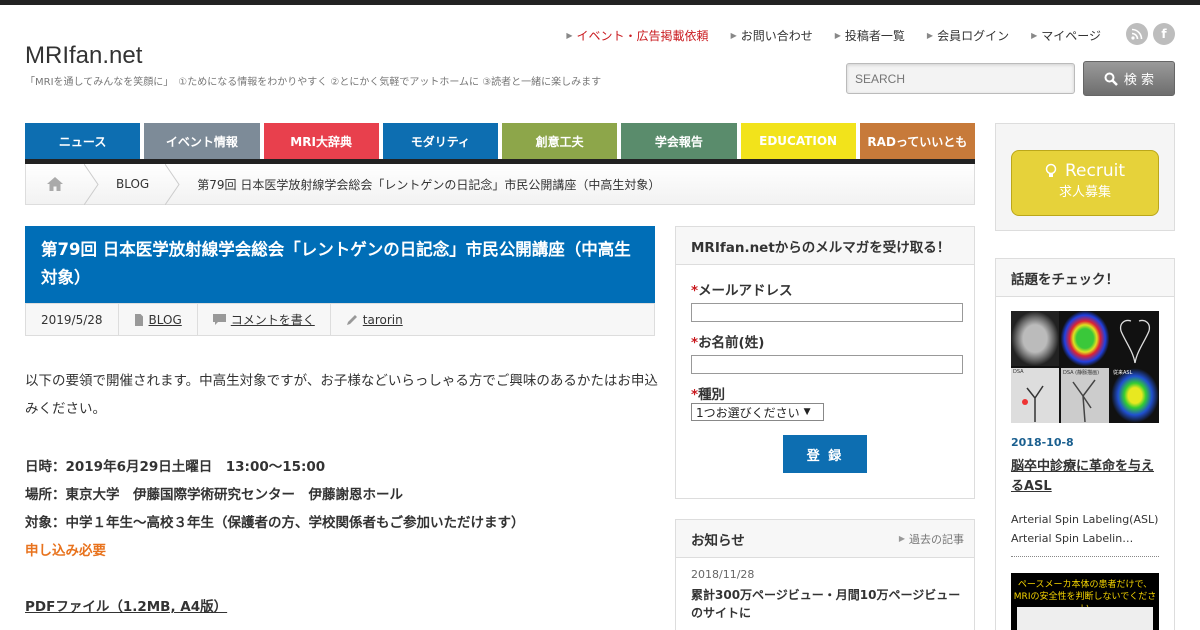 The height and width of the screenshot is (630, 1200). I want to click on image-label: 従来ASL, so click(1123, 373).